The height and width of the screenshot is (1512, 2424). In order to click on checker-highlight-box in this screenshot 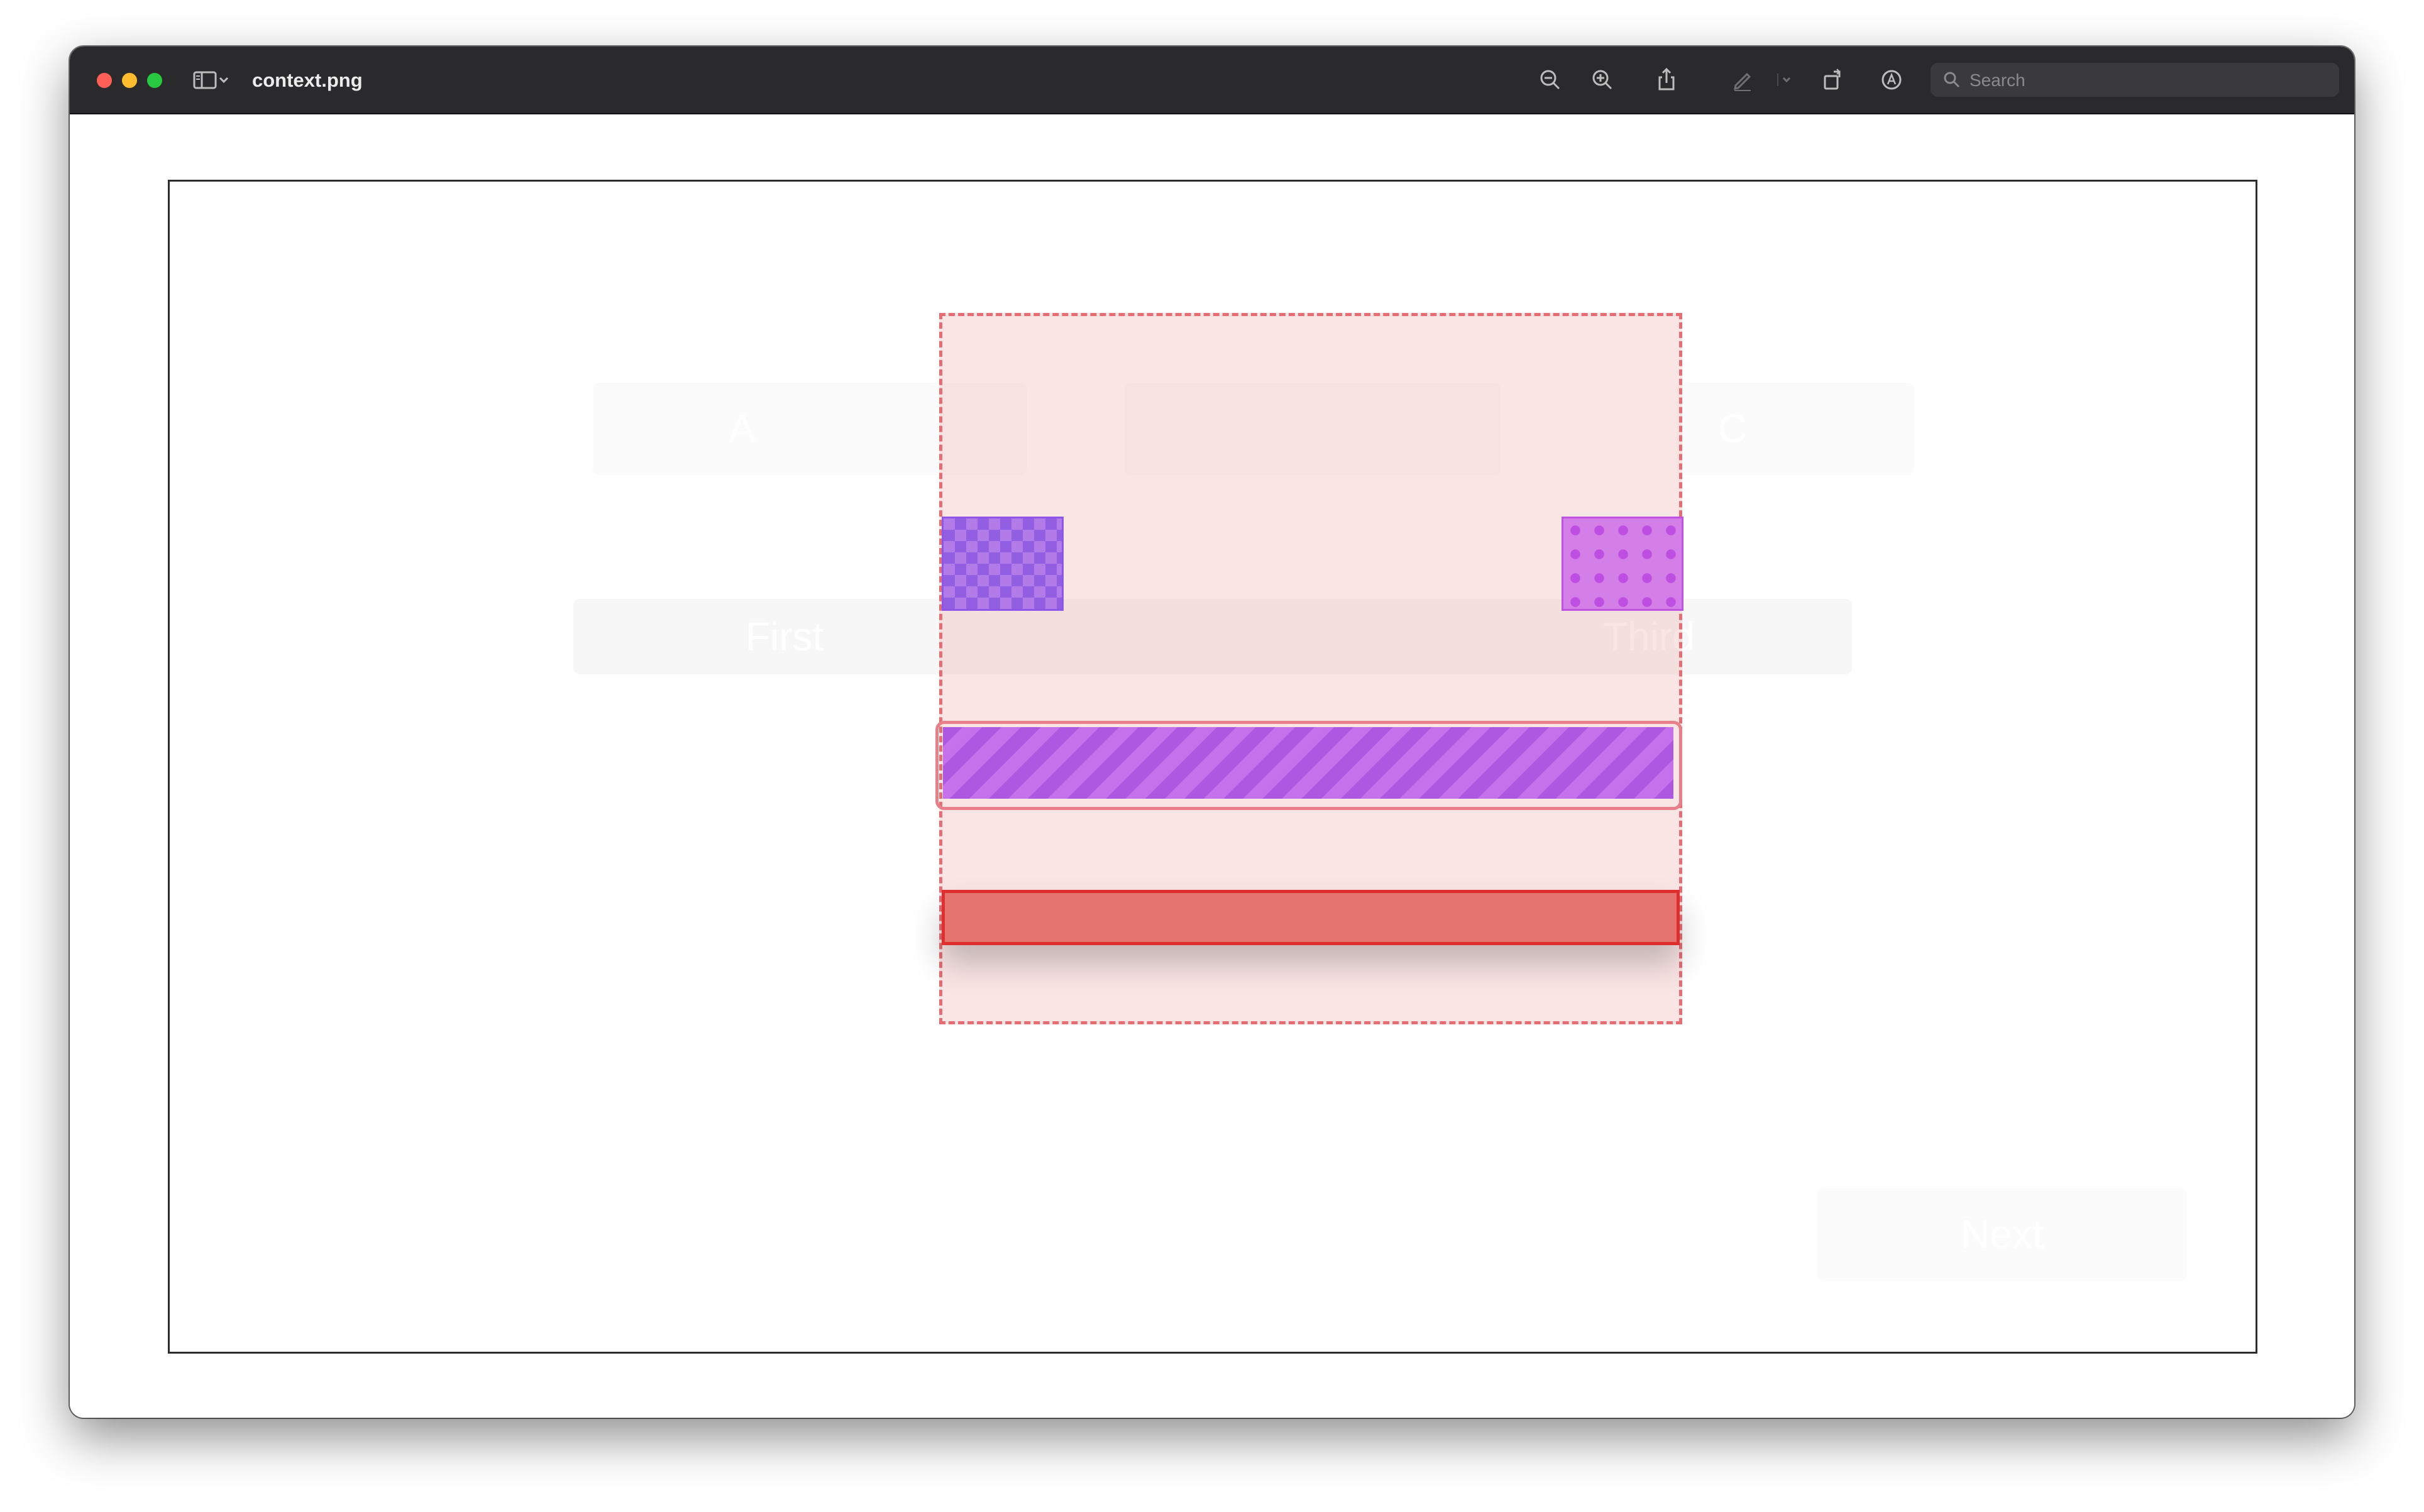, I will do `click(1003, 564)`.